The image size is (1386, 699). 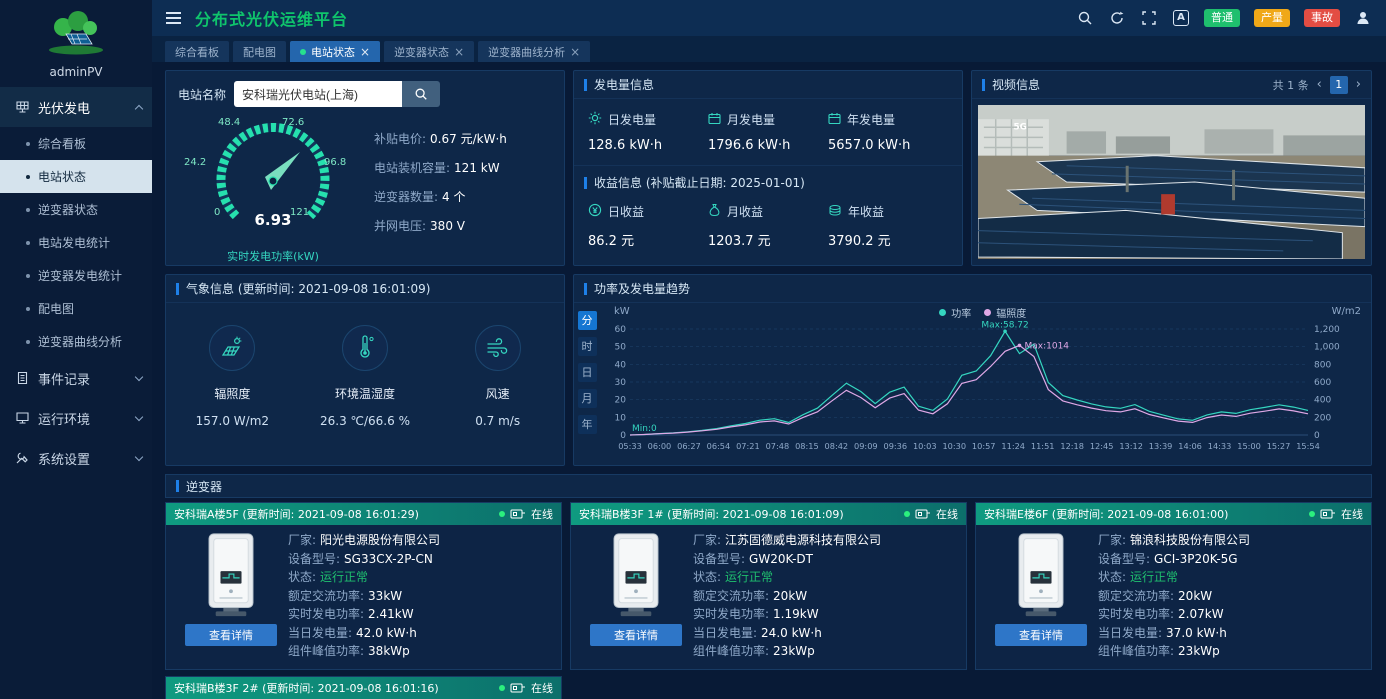 I want to click on station-search-button, so click(x=421, y=94).